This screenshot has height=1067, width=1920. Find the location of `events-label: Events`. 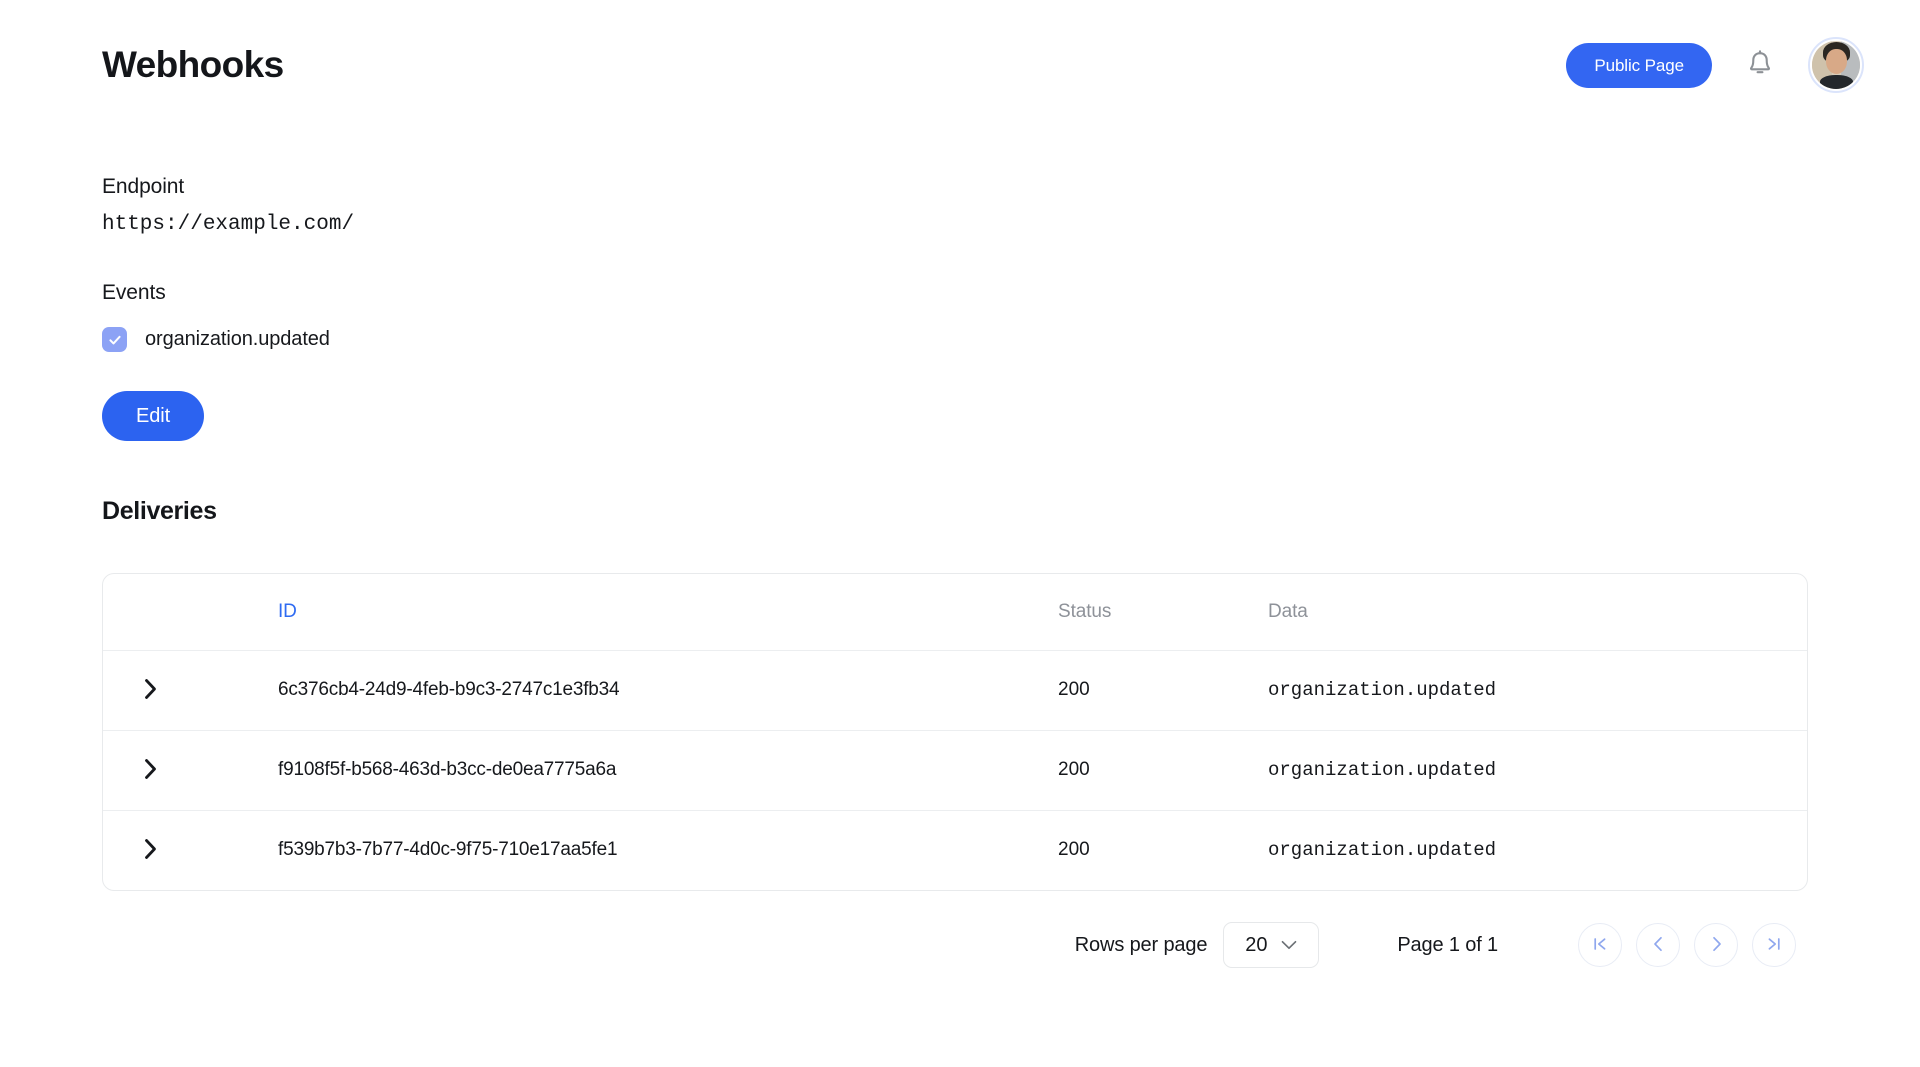

events-label: Events is located at coordinates (134, 292).